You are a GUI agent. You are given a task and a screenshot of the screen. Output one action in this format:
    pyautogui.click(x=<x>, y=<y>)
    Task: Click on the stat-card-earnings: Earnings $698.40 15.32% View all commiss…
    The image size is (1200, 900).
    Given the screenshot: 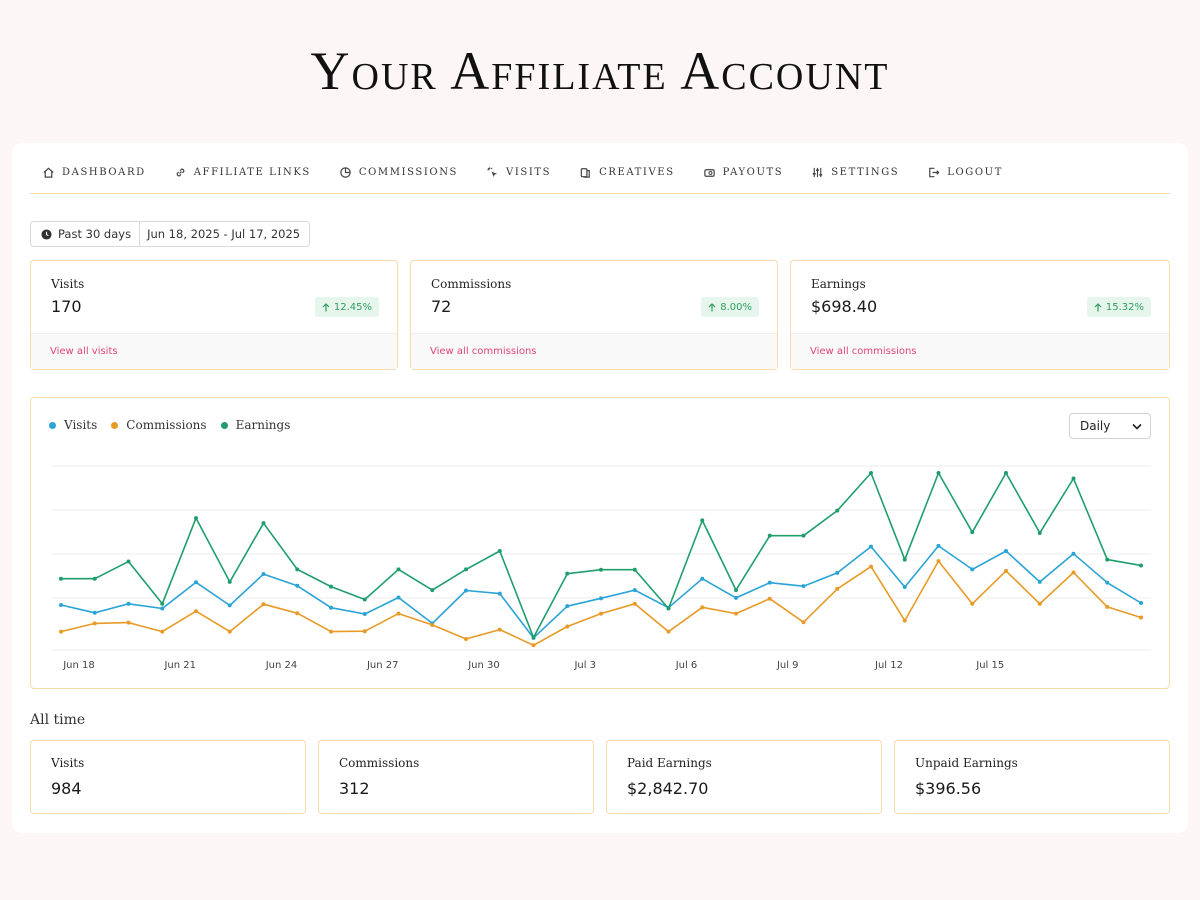 What is the action you would take?
    pyautogui.click(x=980, y=315)
    